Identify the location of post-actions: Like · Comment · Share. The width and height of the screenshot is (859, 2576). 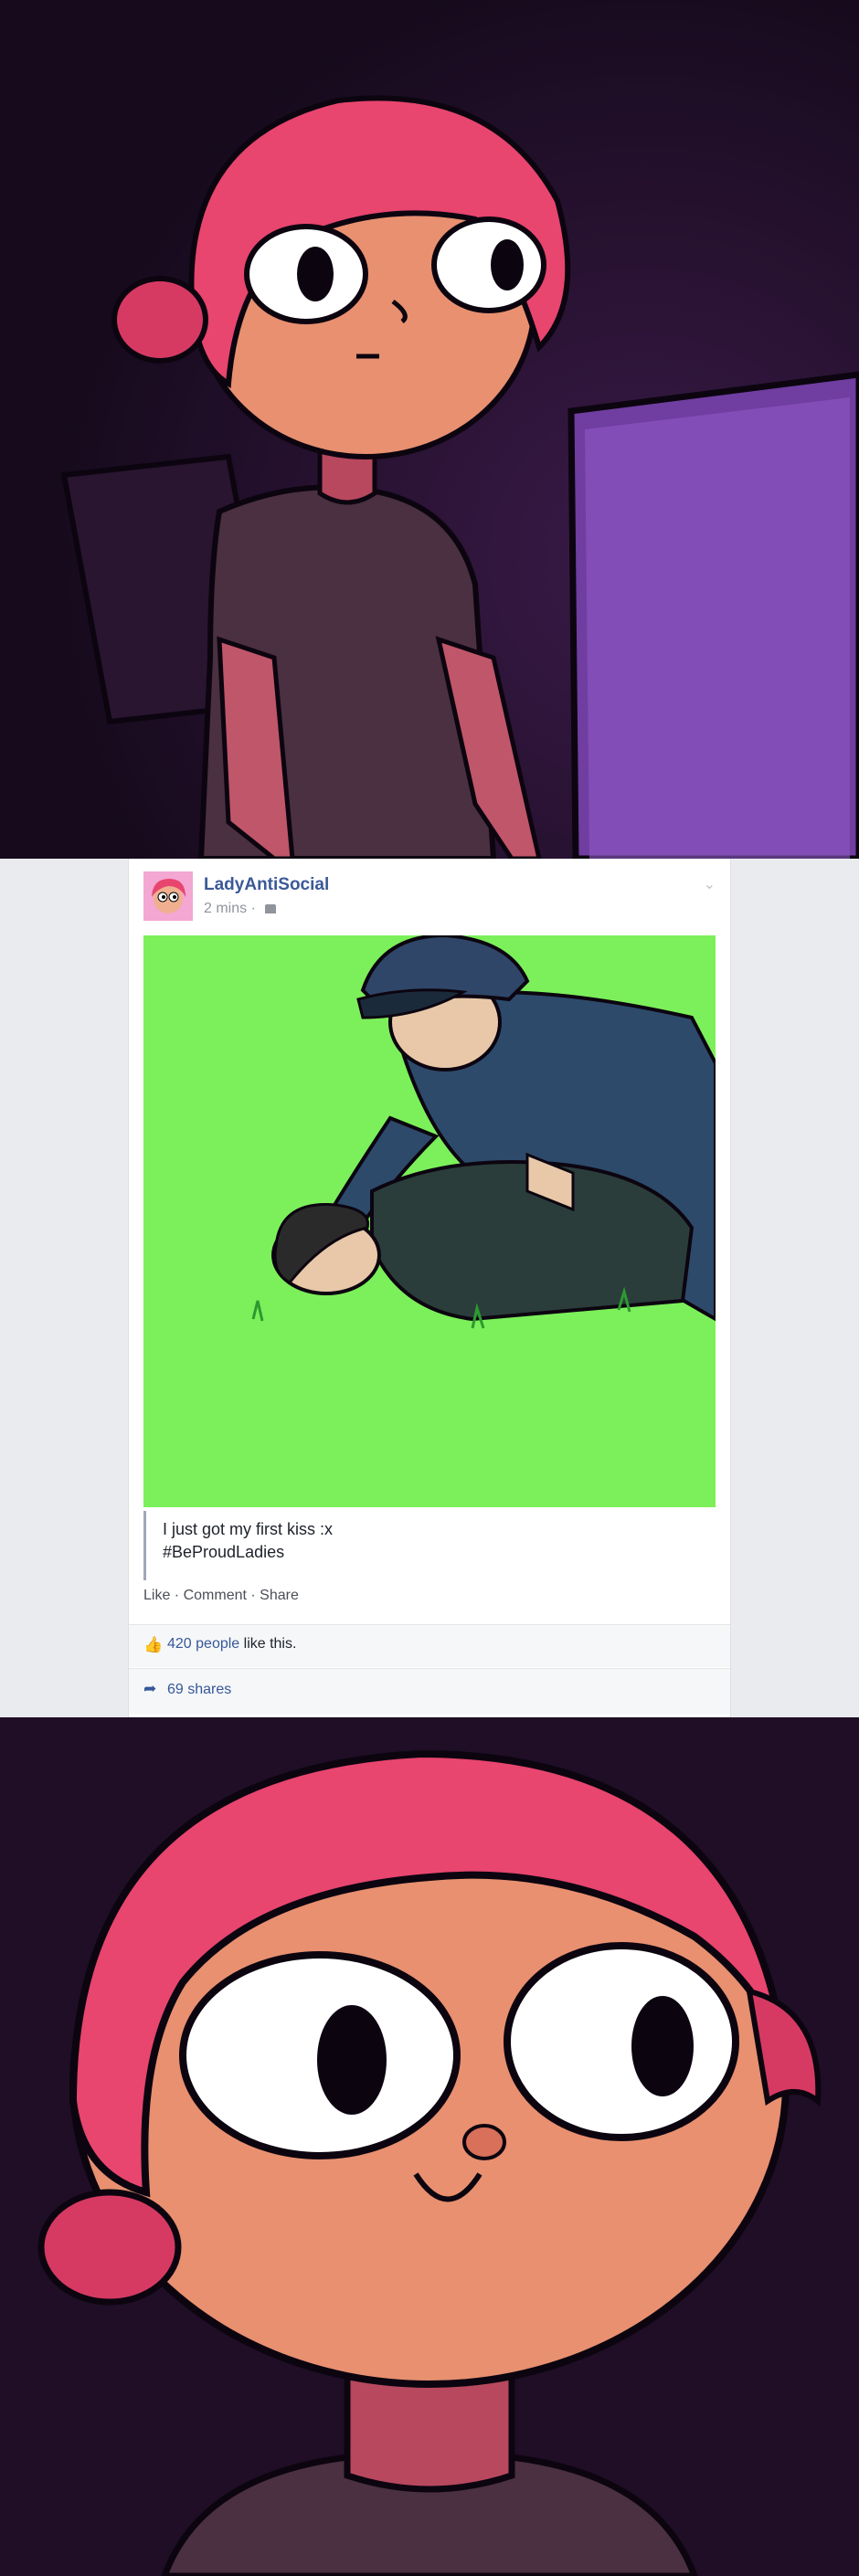
(221, 1596).